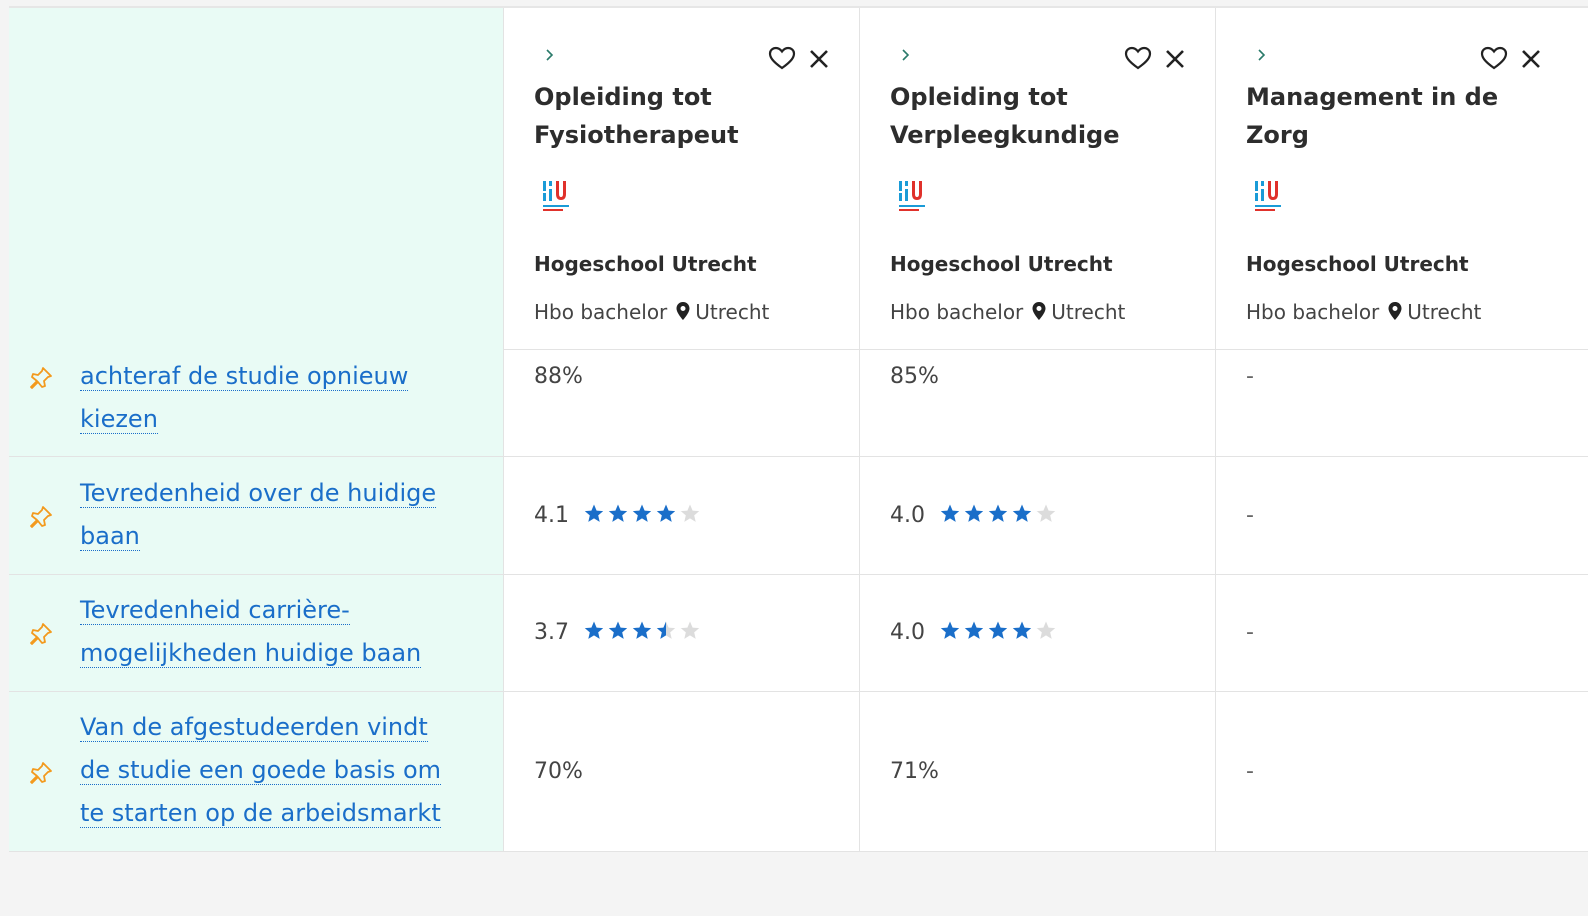  Describe the element at coordinates (558, 771) in the screenshot. I see `value-cell: 70%` at that location.